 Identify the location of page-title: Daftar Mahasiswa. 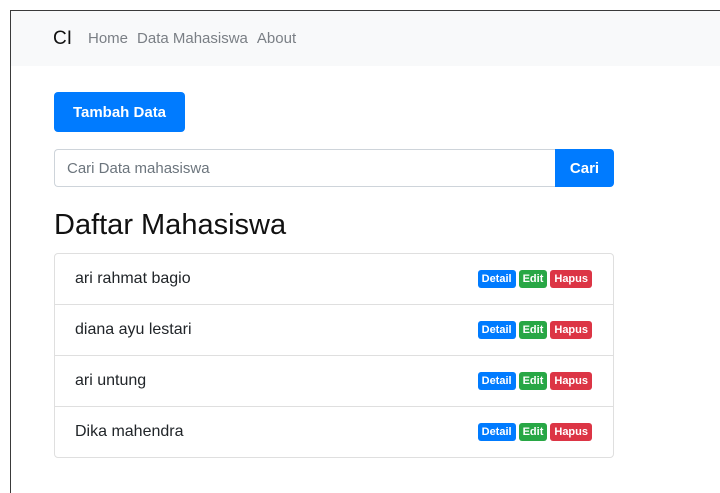
(170, 225).